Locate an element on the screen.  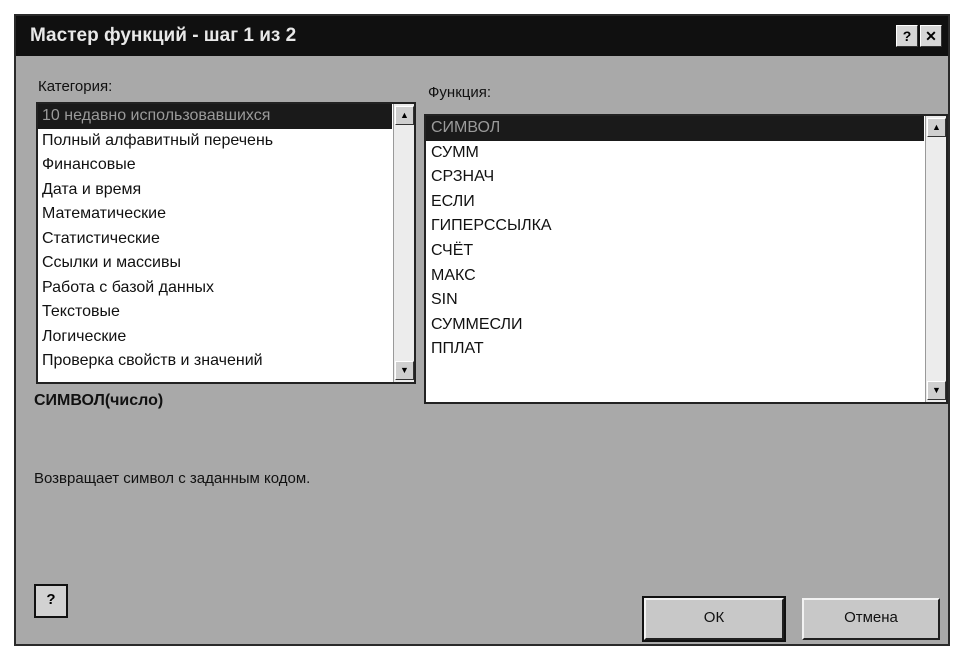
ok-button: ОК is located at coordinates (714, 619).